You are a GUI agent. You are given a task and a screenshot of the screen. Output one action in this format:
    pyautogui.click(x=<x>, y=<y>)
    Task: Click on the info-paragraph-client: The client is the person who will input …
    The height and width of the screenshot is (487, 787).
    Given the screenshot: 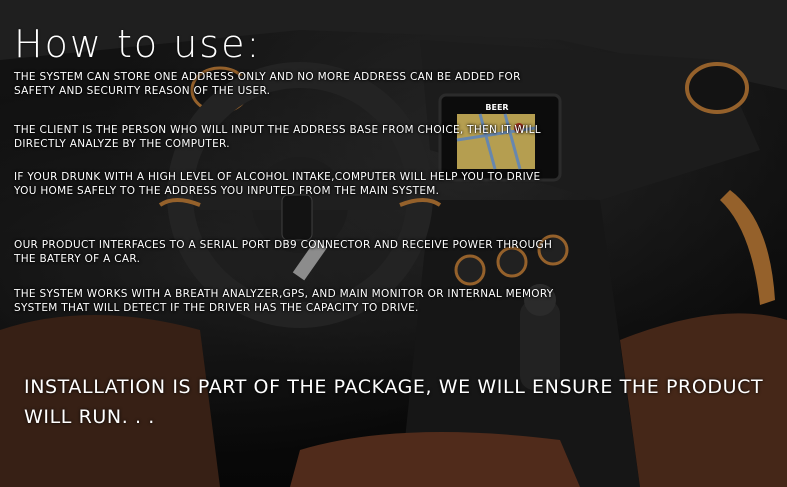 What is the action you would take?
    pyautogui.click(x=277, y=137)
    